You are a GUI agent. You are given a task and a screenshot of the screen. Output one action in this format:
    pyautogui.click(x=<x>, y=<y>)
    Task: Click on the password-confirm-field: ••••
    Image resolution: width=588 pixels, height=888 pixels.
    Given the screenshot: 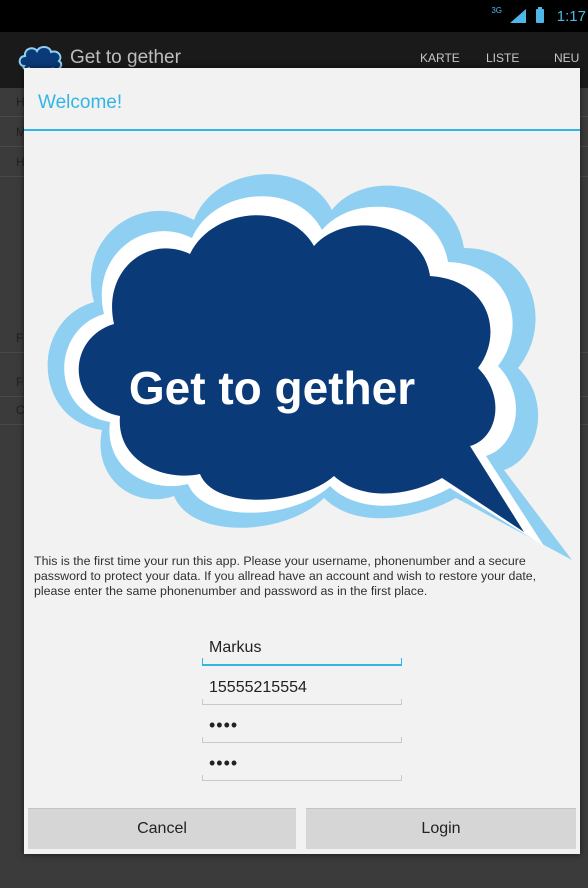 What is the action you would take?
    pyautogui.click(x=302, y=765)
    